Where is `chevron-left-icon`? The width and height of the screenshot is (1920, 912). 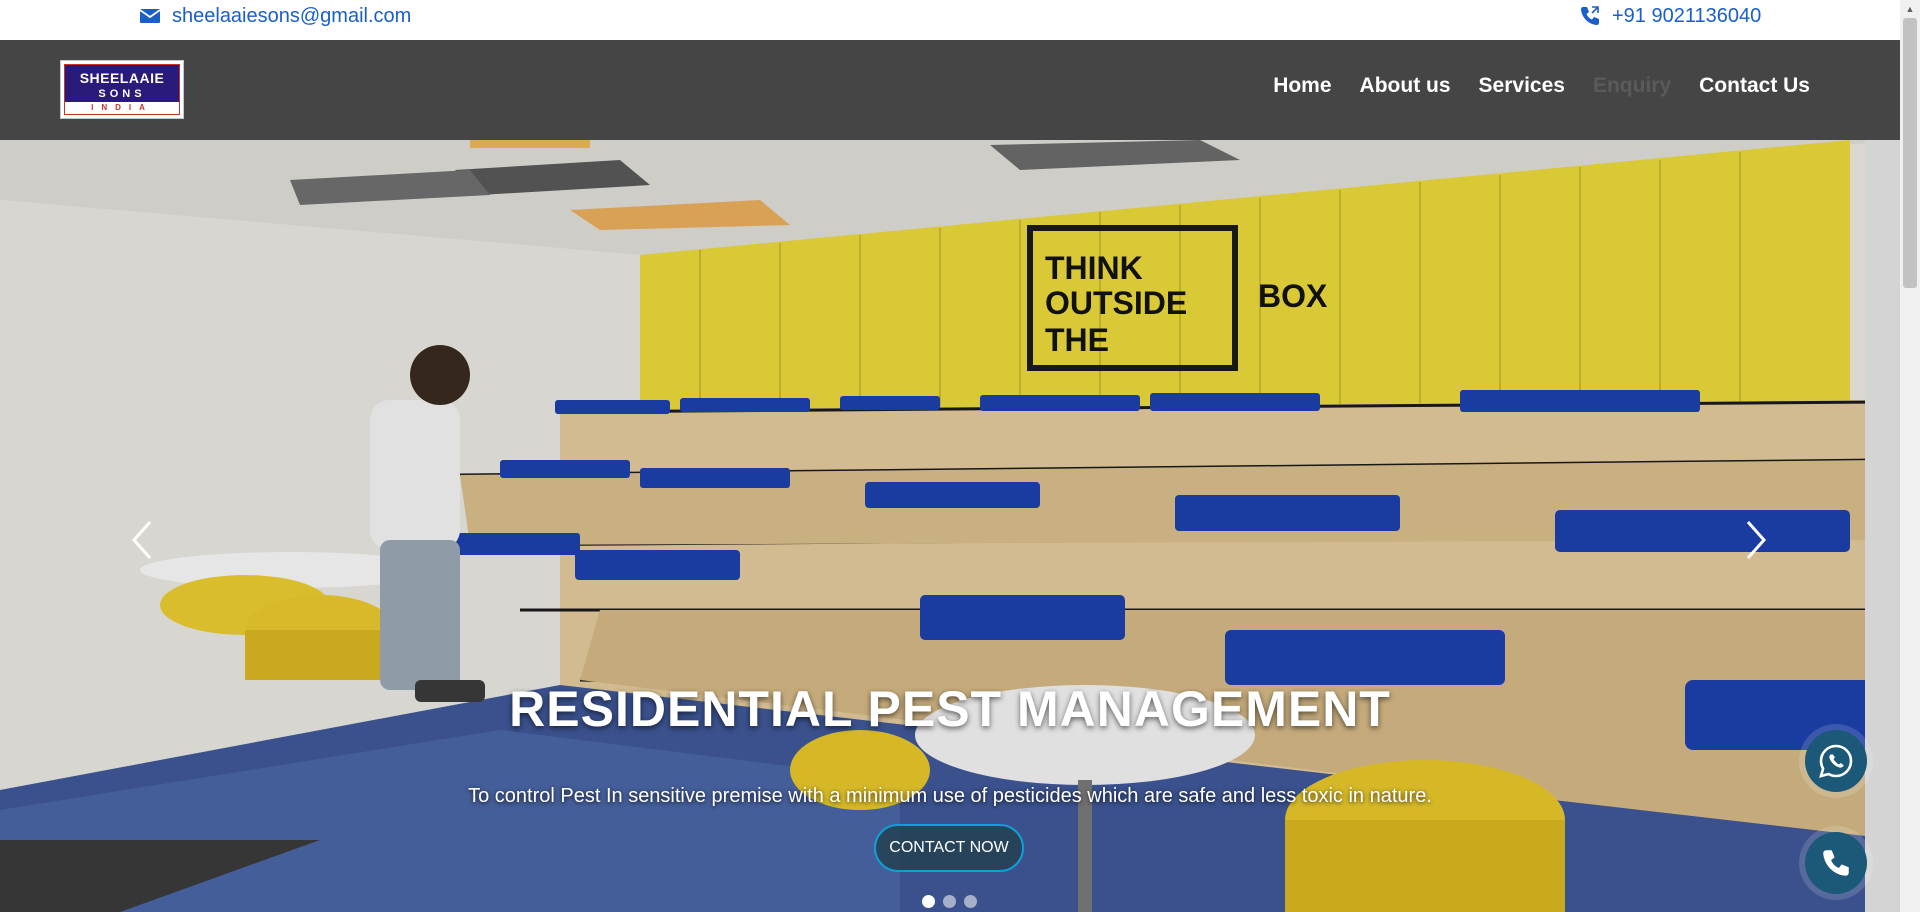 chevron-left-icon is located at coordinates (141, 540).